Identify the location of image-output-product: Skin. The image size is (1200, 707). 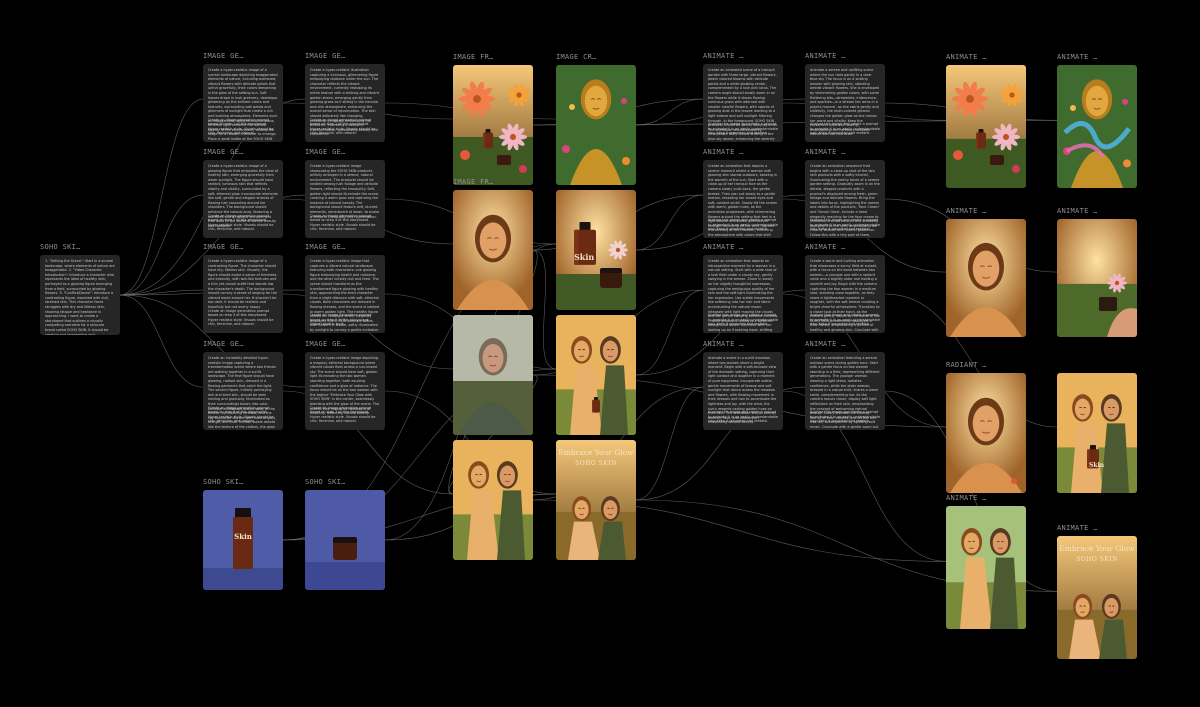
(596, 250).